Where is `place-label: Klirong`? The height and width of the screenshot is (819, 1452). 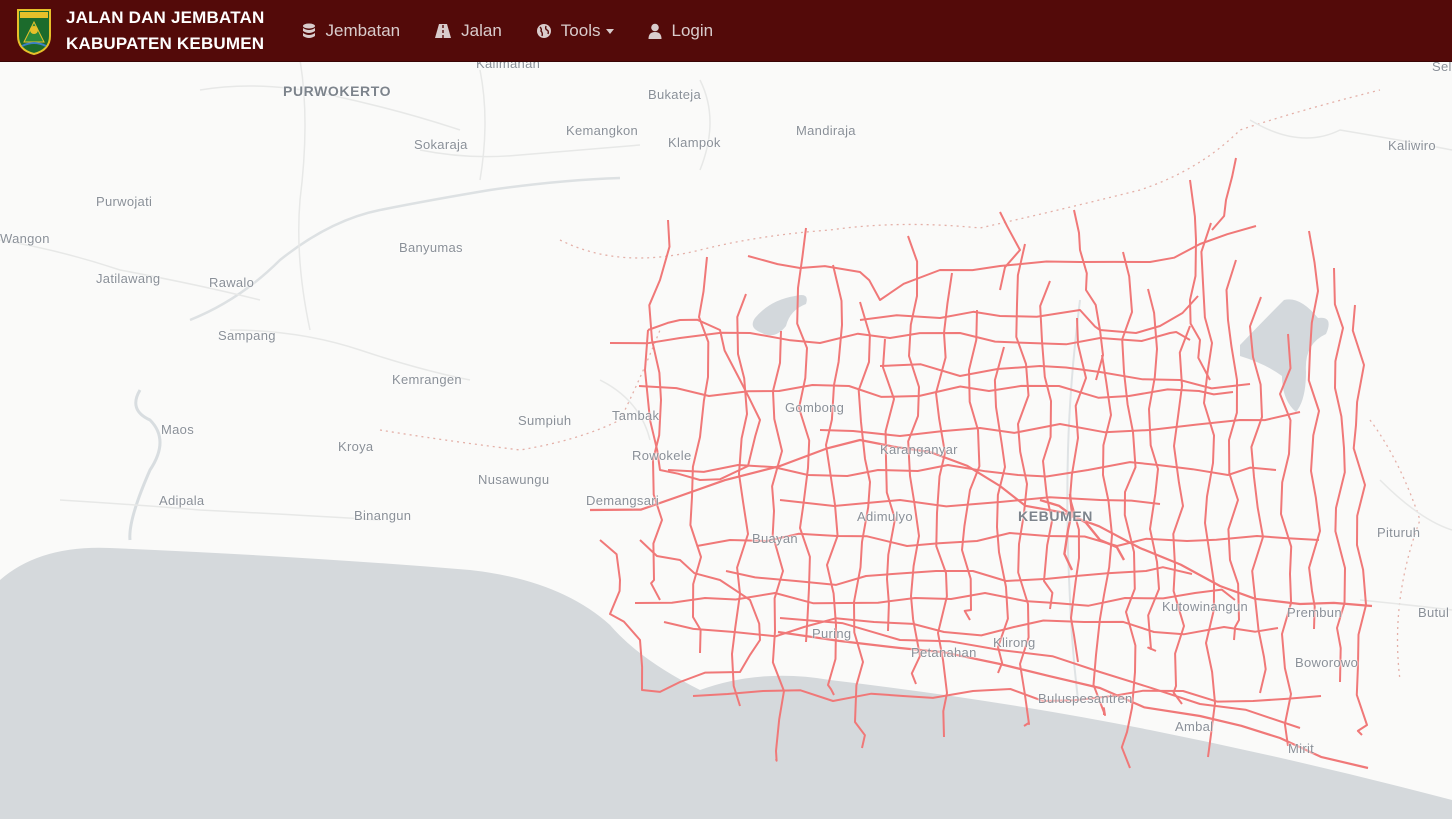 place-label: Klirong is located at coordinates (1014, 642).